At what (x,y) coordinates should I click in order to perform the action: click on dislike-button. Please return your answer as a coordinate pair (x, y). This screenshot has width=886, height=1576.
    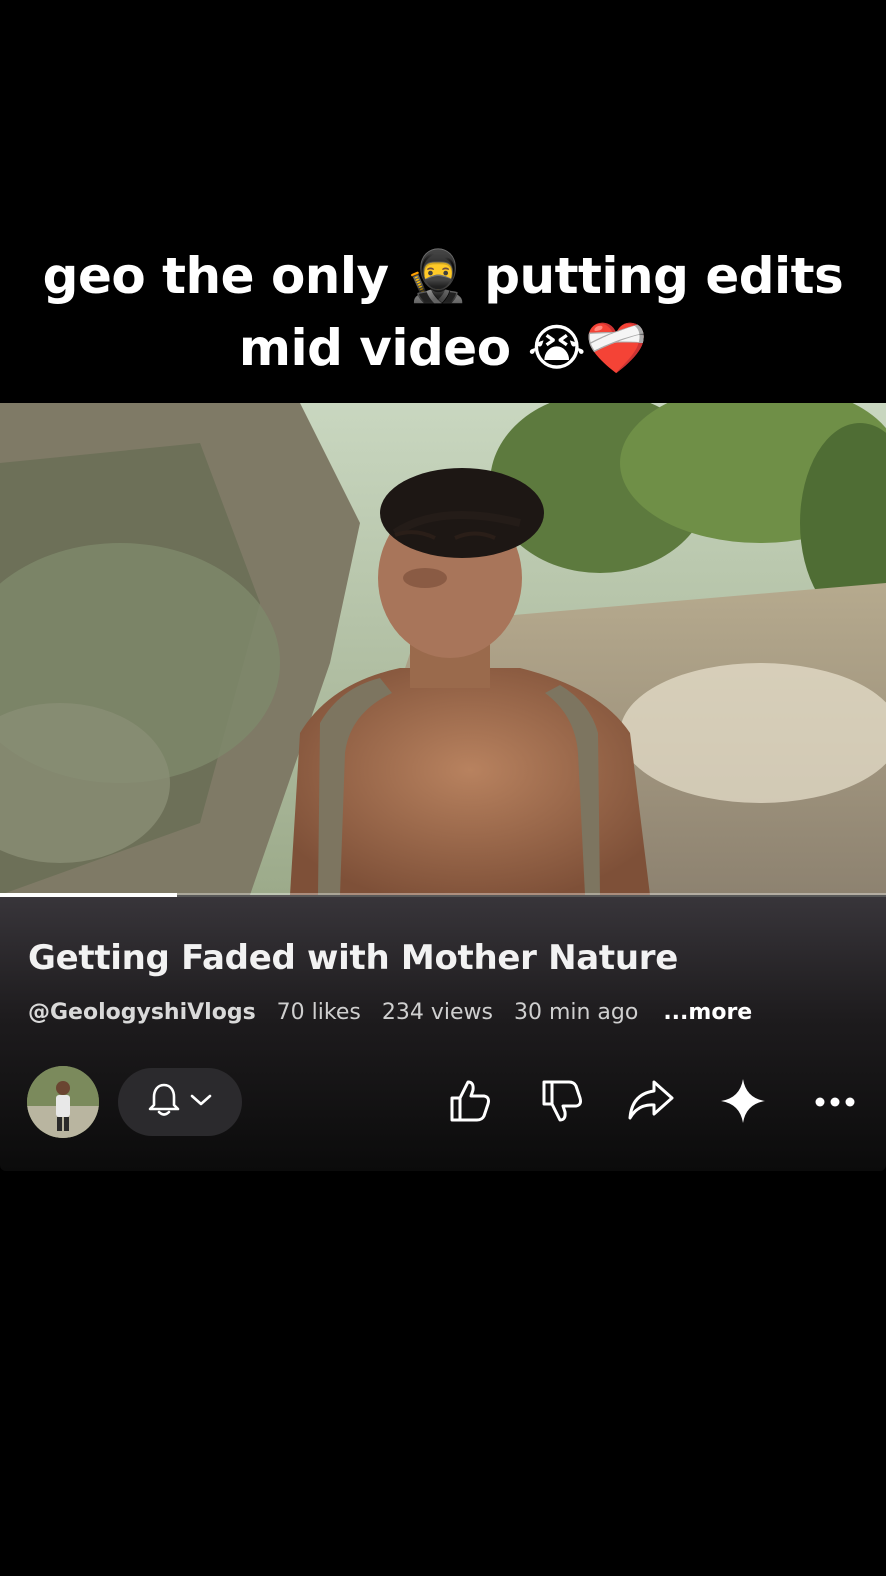
    Looking at the image, I should click on (561, 1103).